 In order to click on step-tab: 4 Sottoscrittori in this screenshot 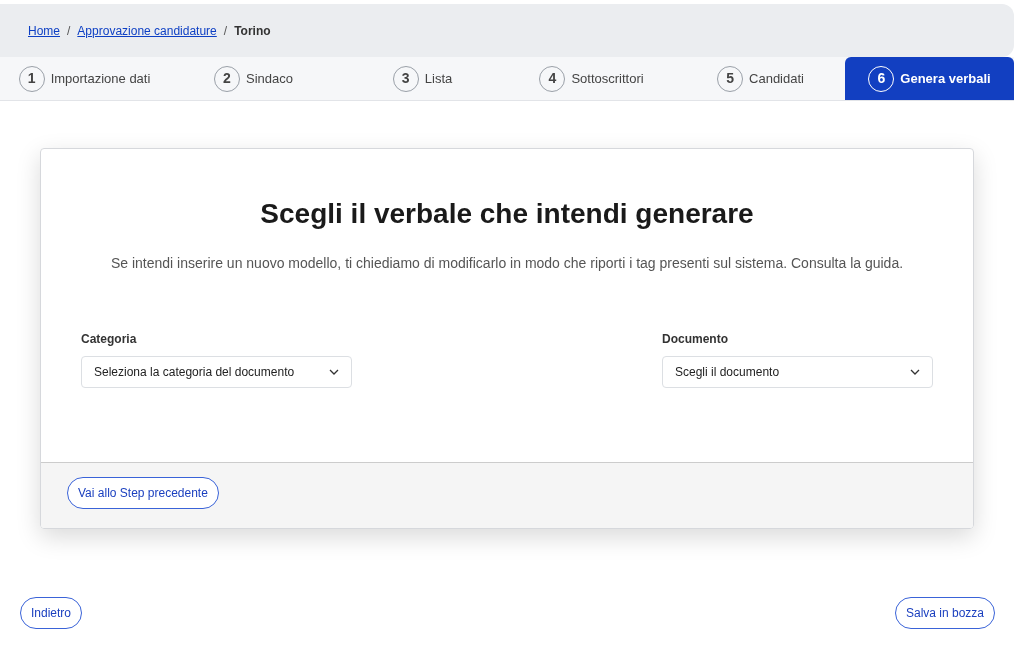, I will do `click(591, 78)`.